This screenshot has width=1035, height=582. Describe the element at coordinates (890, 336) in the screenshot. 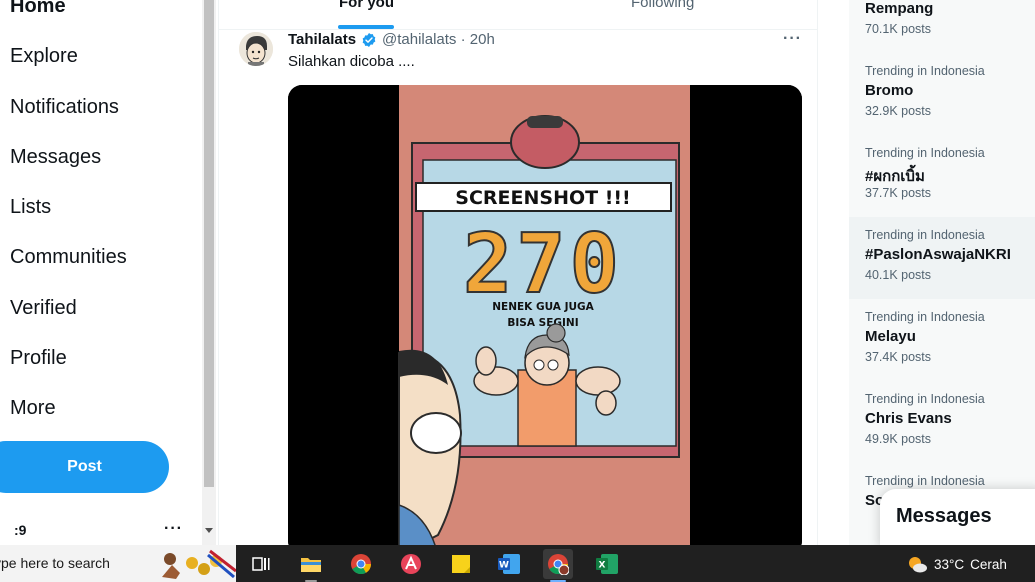

I see `trend-name: Melayu` at that location.